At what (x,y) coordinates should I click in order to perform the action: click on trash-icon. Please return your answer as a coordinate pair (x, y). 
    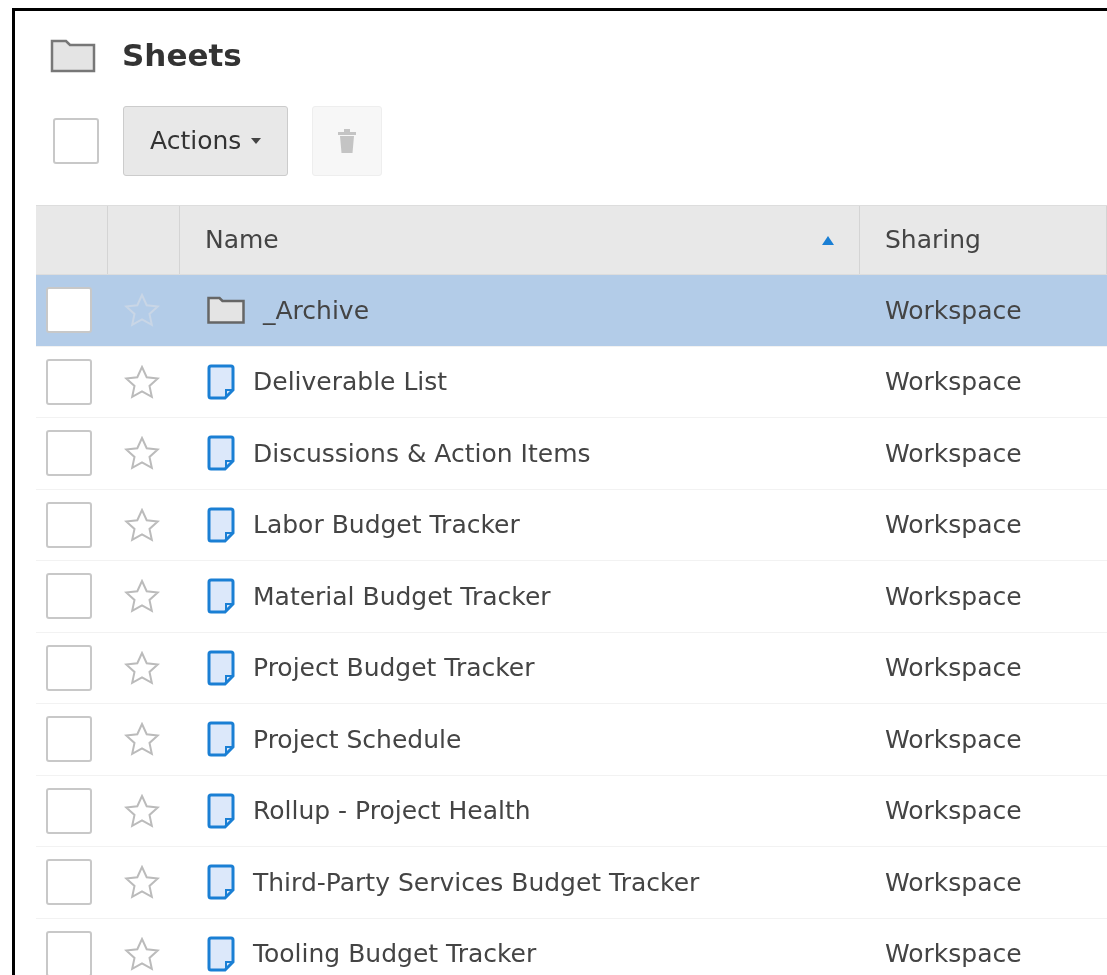
    Looking at the image, I should click on (347, 141).